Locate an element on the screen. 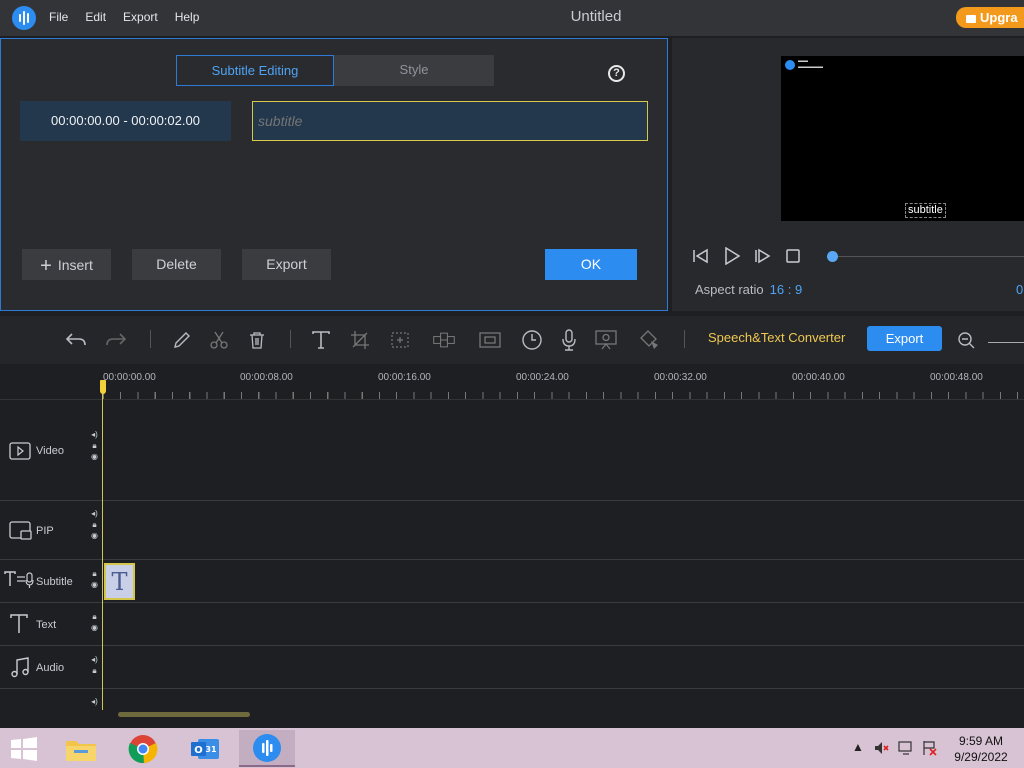  track-text: Text 🔒︎ ◉ is located at coordinates (512, 624).